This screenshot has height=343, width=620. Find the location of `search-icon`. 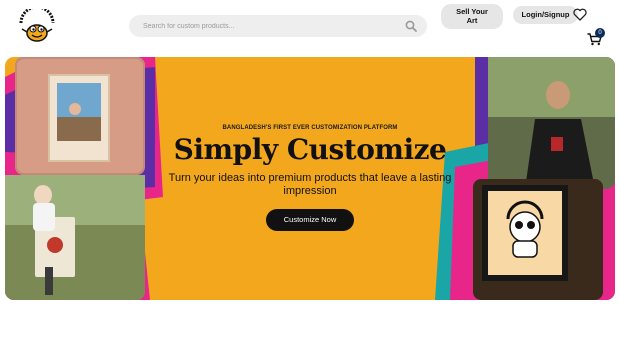

search-icon is located at coordinates (411, 26).